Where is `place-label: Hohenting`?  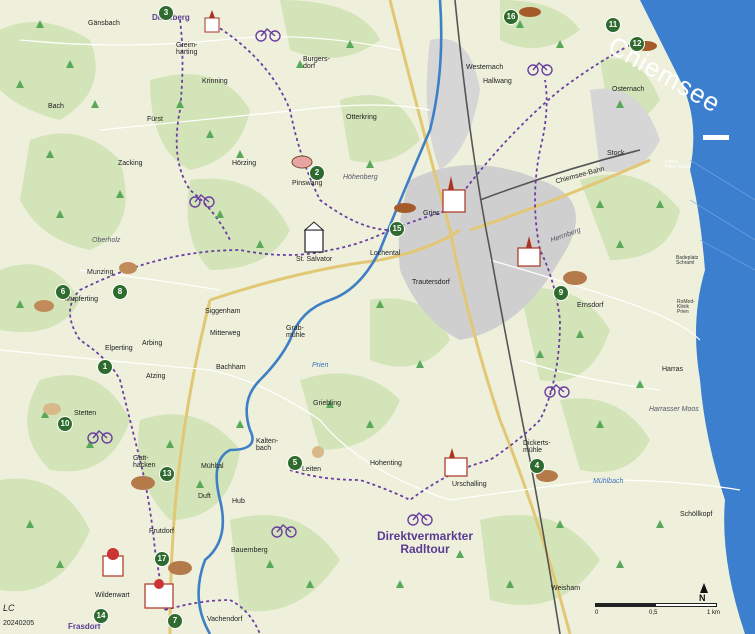
place-label: Hohenting is located at coordinates (386, 463).